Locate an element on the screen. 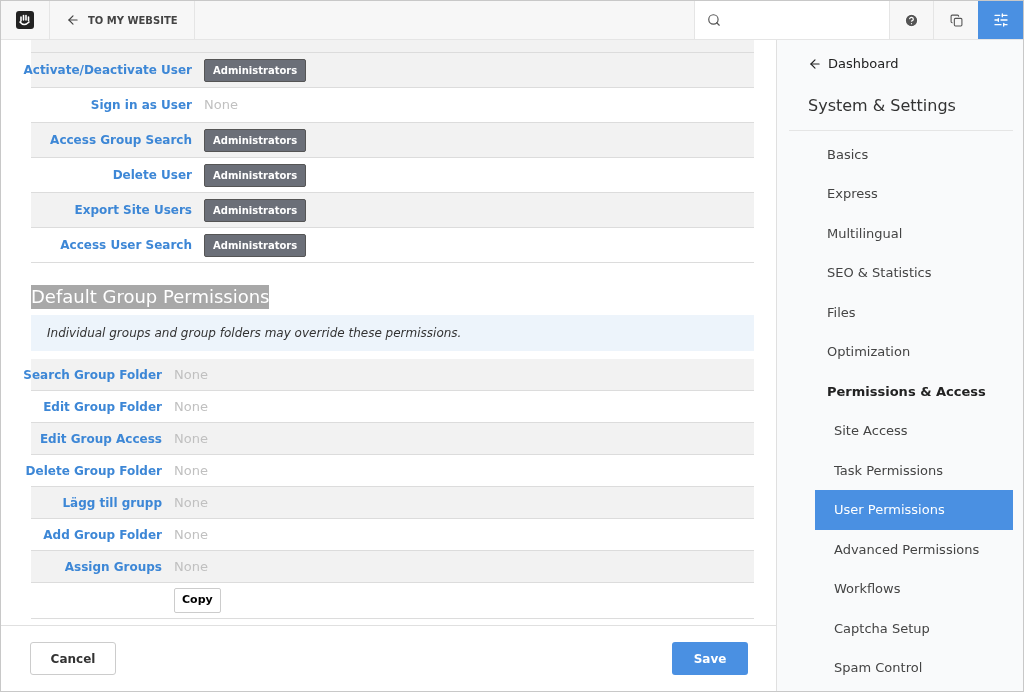 This screenshot has height=692, width=1024. arrow-left-icon is located at coordinates (815, 63).